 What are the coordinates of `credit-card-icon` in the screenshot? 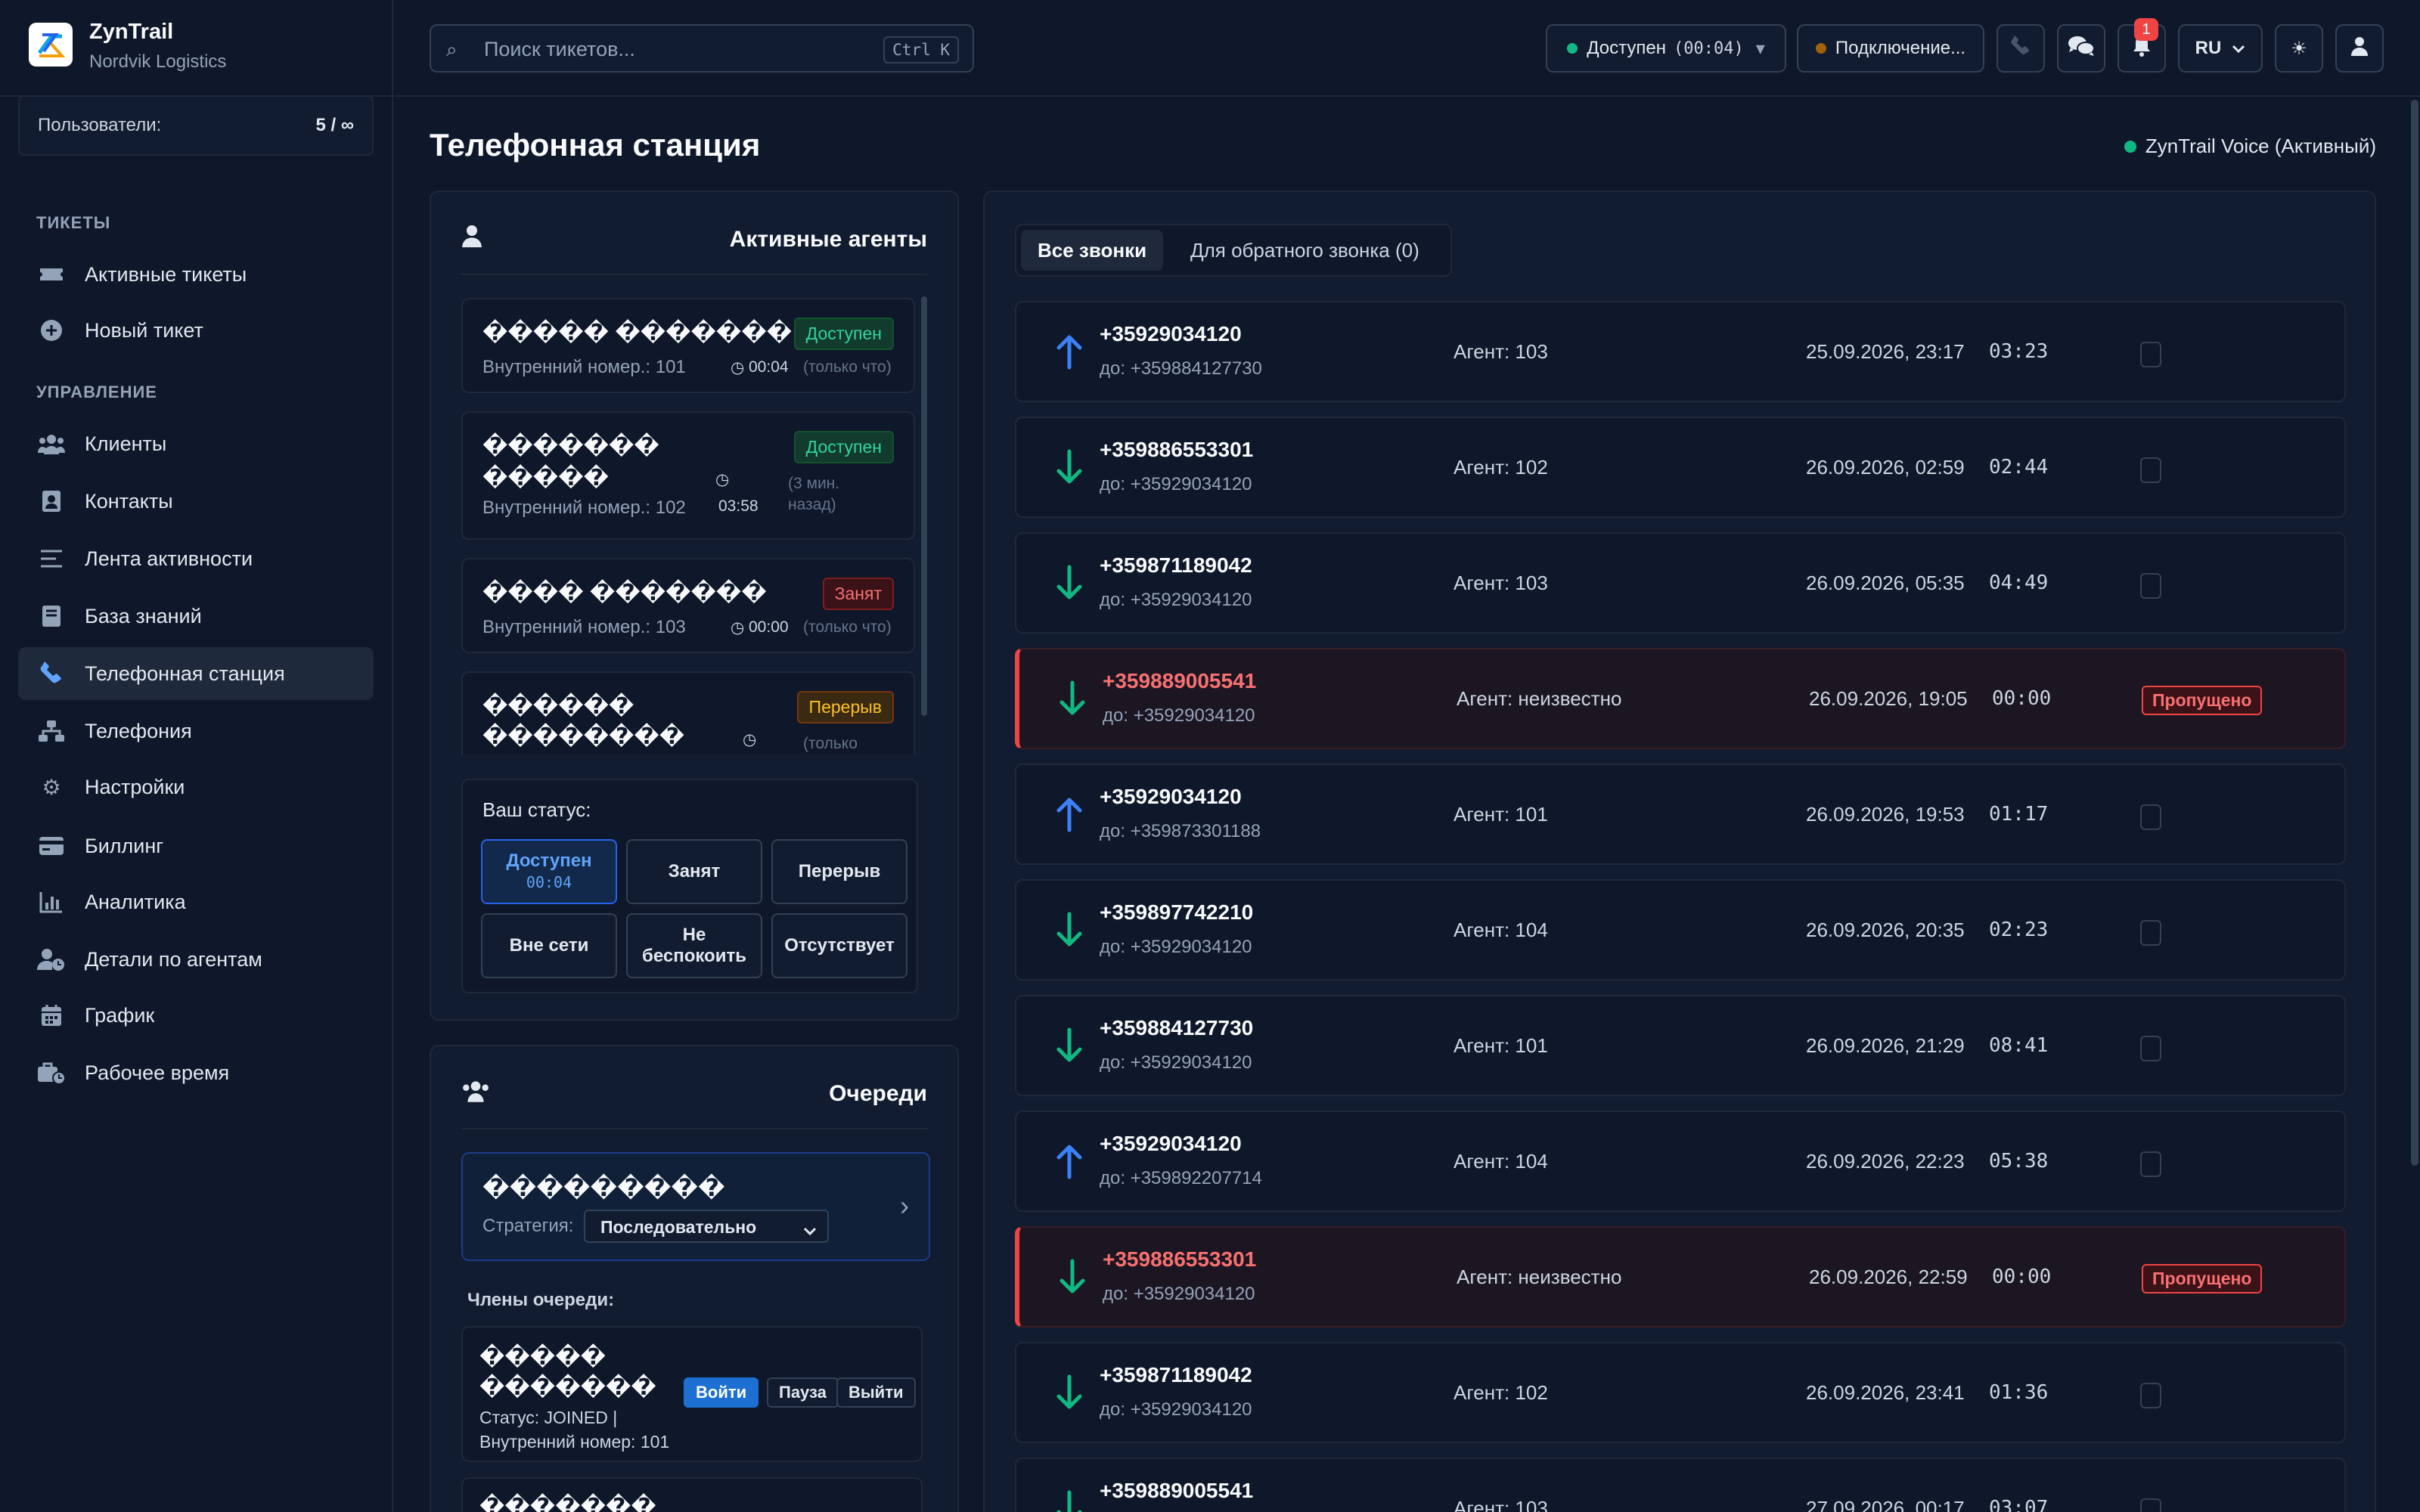 It's located at (51, 846).